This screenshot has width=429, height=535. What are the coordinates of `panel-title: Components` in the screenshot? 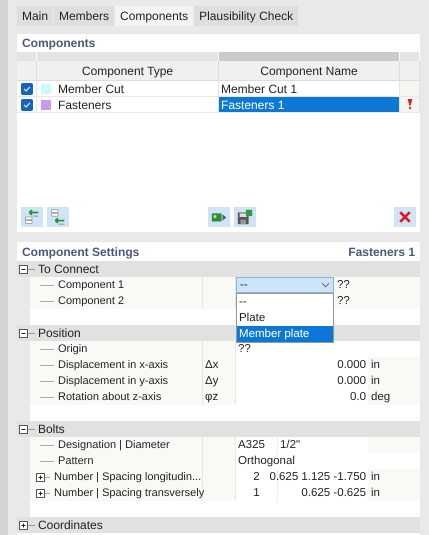 It's located at (59, 43).